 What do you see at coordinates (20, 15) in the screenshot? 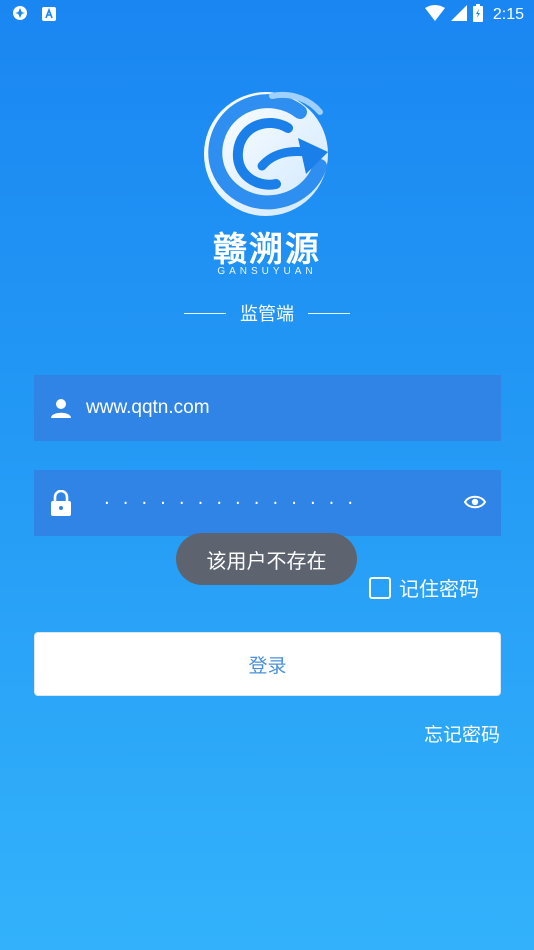
I see `sync-icon` at bounding box center [20, 15].